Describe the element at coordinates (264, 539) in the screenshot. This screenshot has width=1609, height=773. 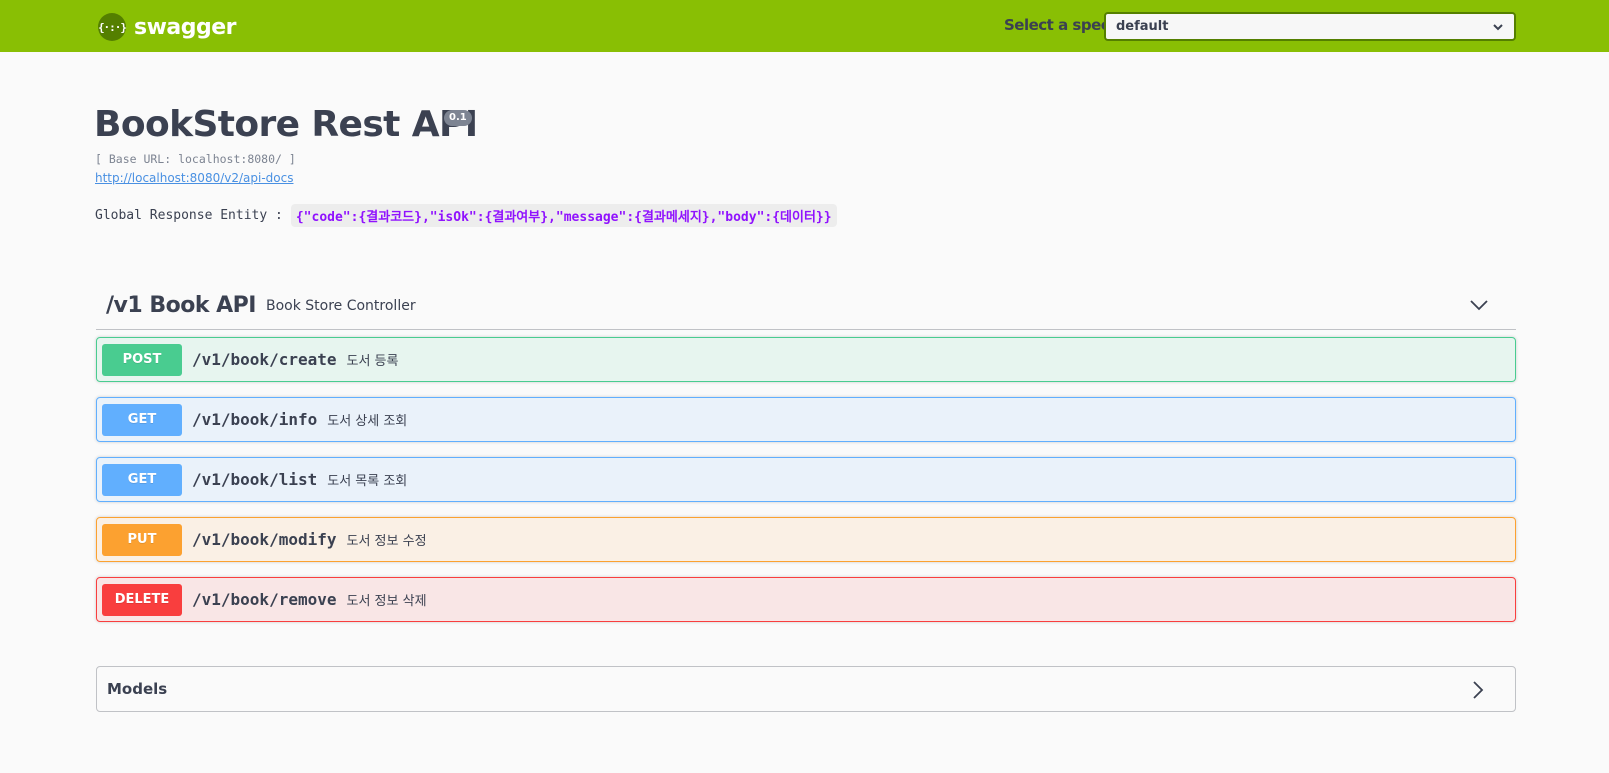
I see `operation-path: /v1/book/modify` at that location.